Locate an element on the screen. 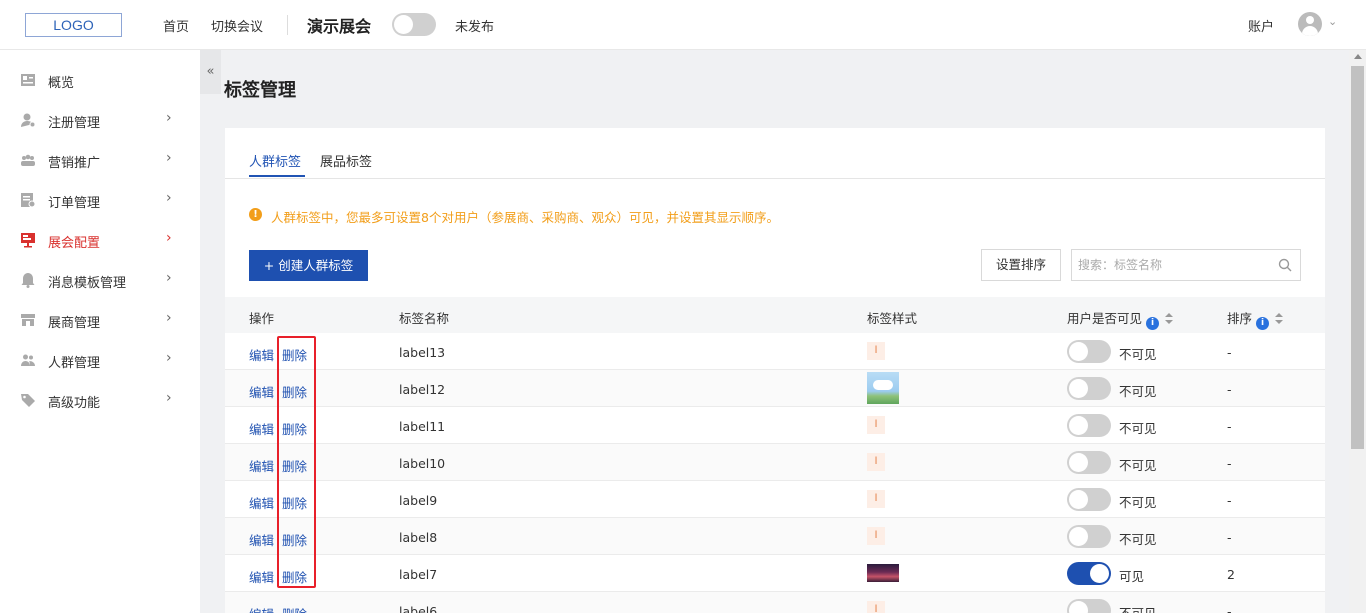  warning-icon: ! is located at coordinates (255, 214).